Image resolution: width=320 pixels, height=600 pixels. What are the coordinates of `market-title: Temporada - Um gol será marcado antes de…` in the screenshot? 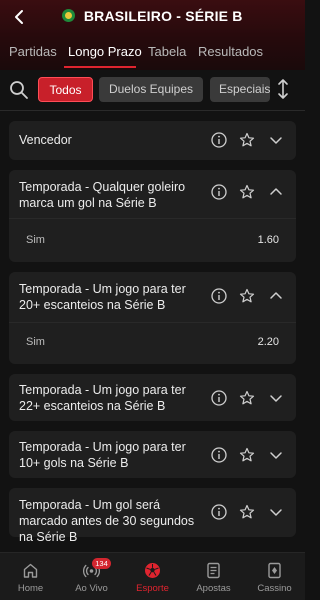 It's located at (107, 521).